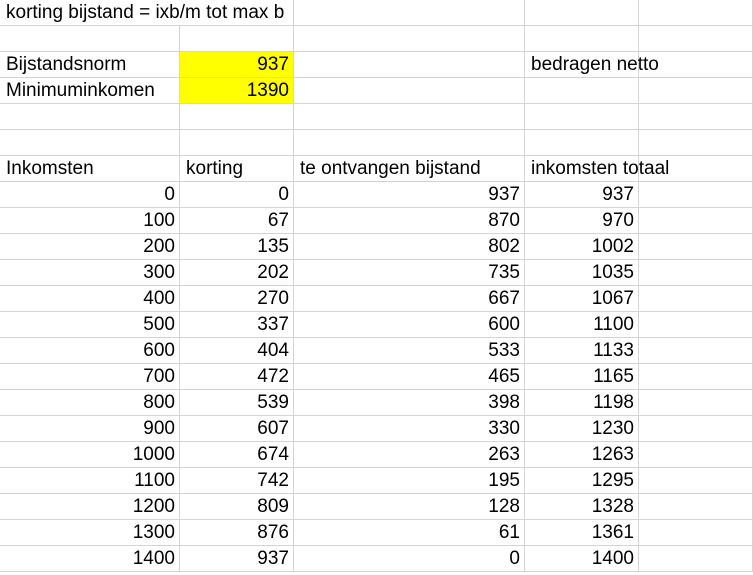  What do you see at coordinates (237, 273) in the screenshot?
I see `korting-cell: 202` at bounding box center [237, 273].